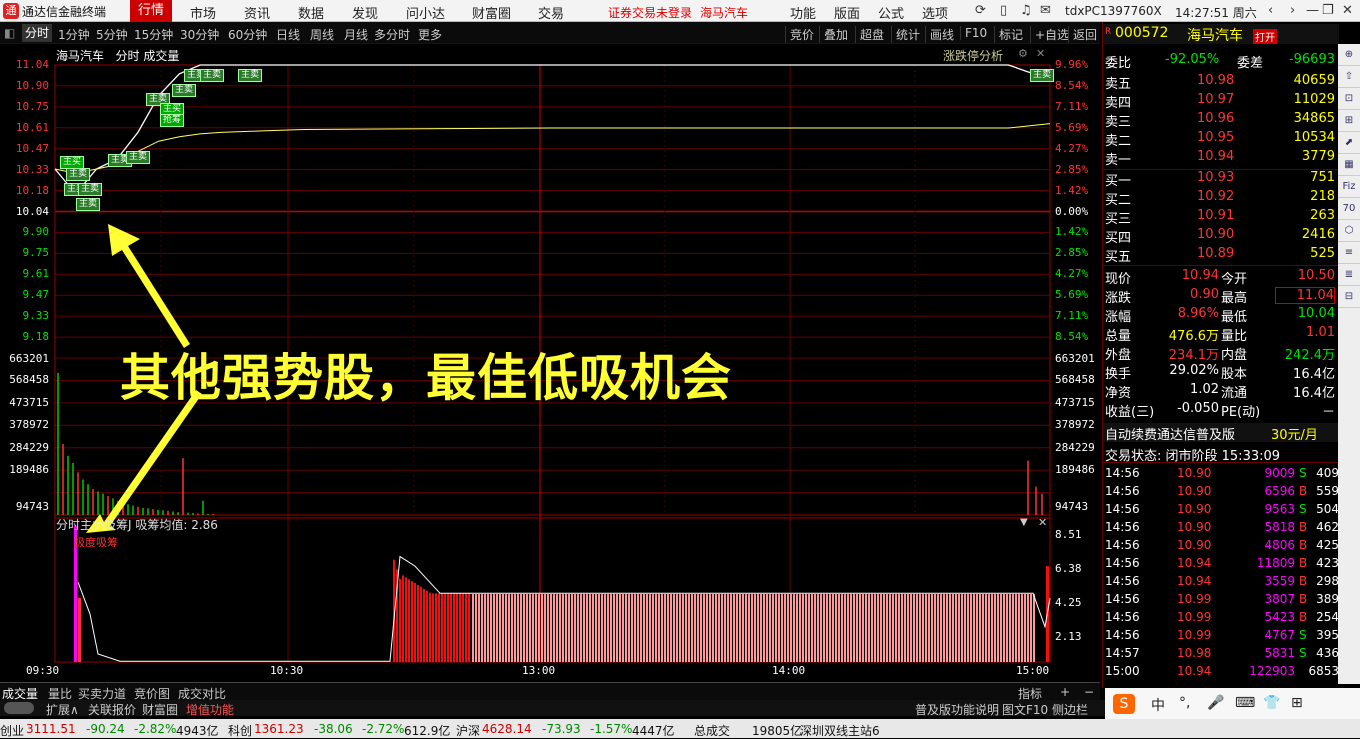 The height and width of the screenshot is (739, 1360). What do you see at coordinates (1082, 34) in the screenshot?
I see `tool-8: 返回` at bounding box center [1082, 34].